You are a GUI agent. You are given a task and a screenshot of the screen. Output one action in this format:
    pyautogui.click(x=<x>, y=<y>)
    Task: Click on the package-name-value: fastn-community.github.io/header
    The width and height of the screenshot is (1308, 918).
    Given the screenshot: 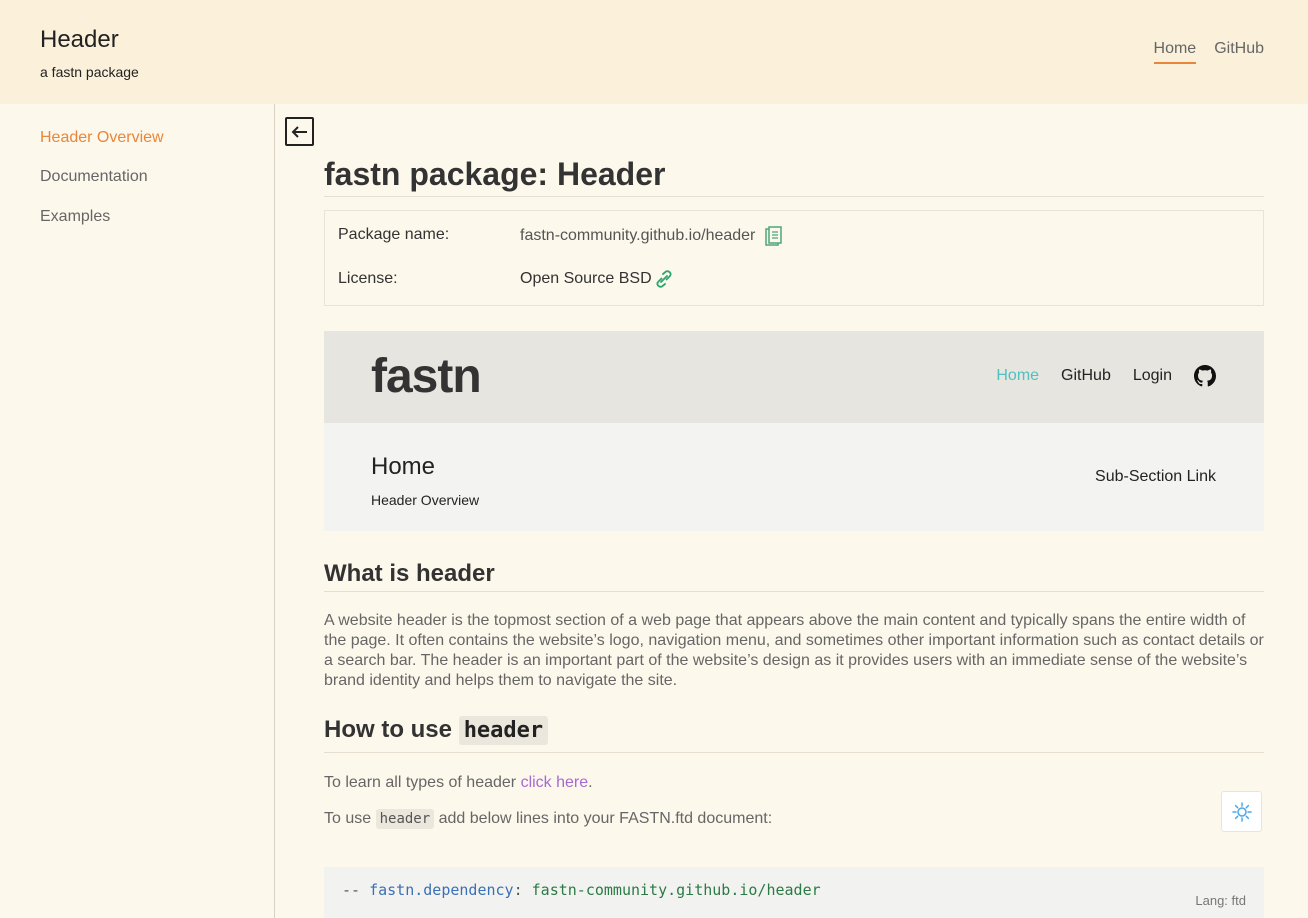 What is the action you would take?
    pyautogui.click(x=651, y=236)
    